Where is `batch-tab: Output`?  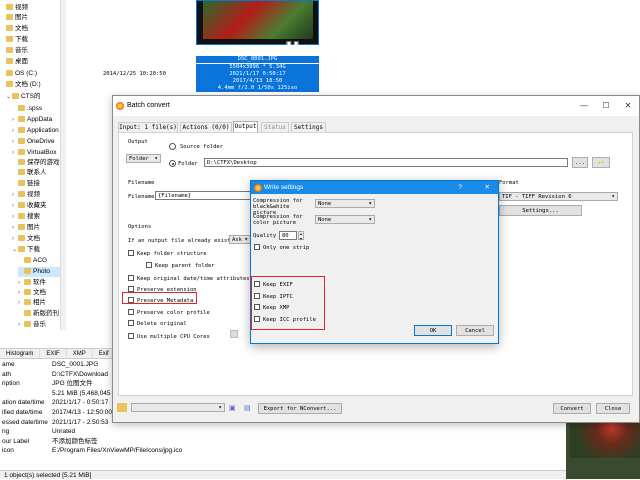 batch-tab: Output is located at coordinates (245, 126).